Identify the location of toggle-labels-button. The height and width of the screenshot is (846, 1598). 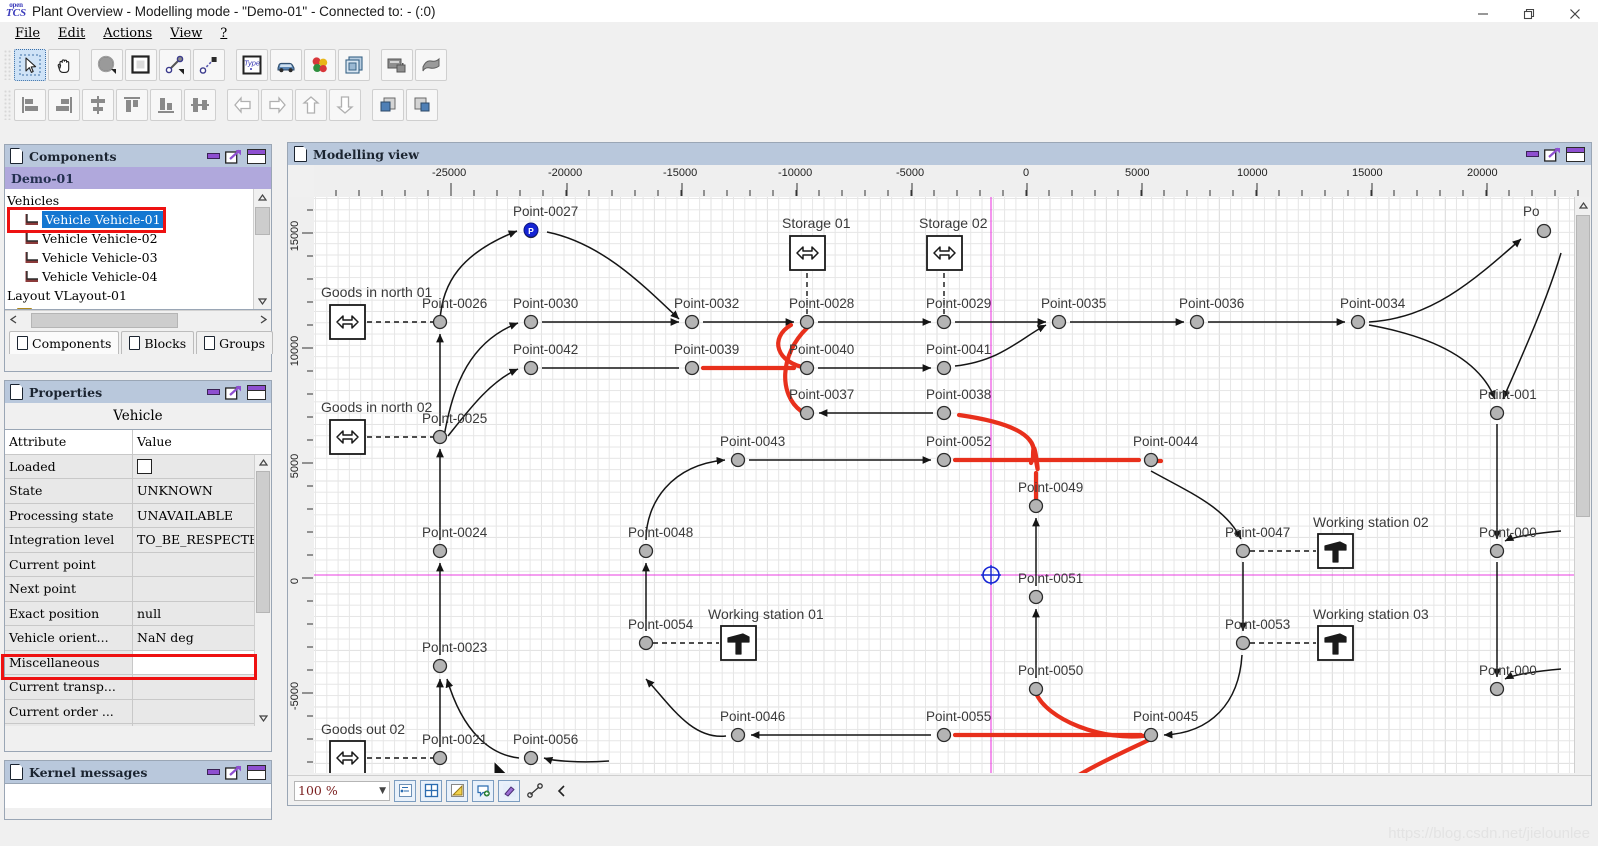
(405, 790).